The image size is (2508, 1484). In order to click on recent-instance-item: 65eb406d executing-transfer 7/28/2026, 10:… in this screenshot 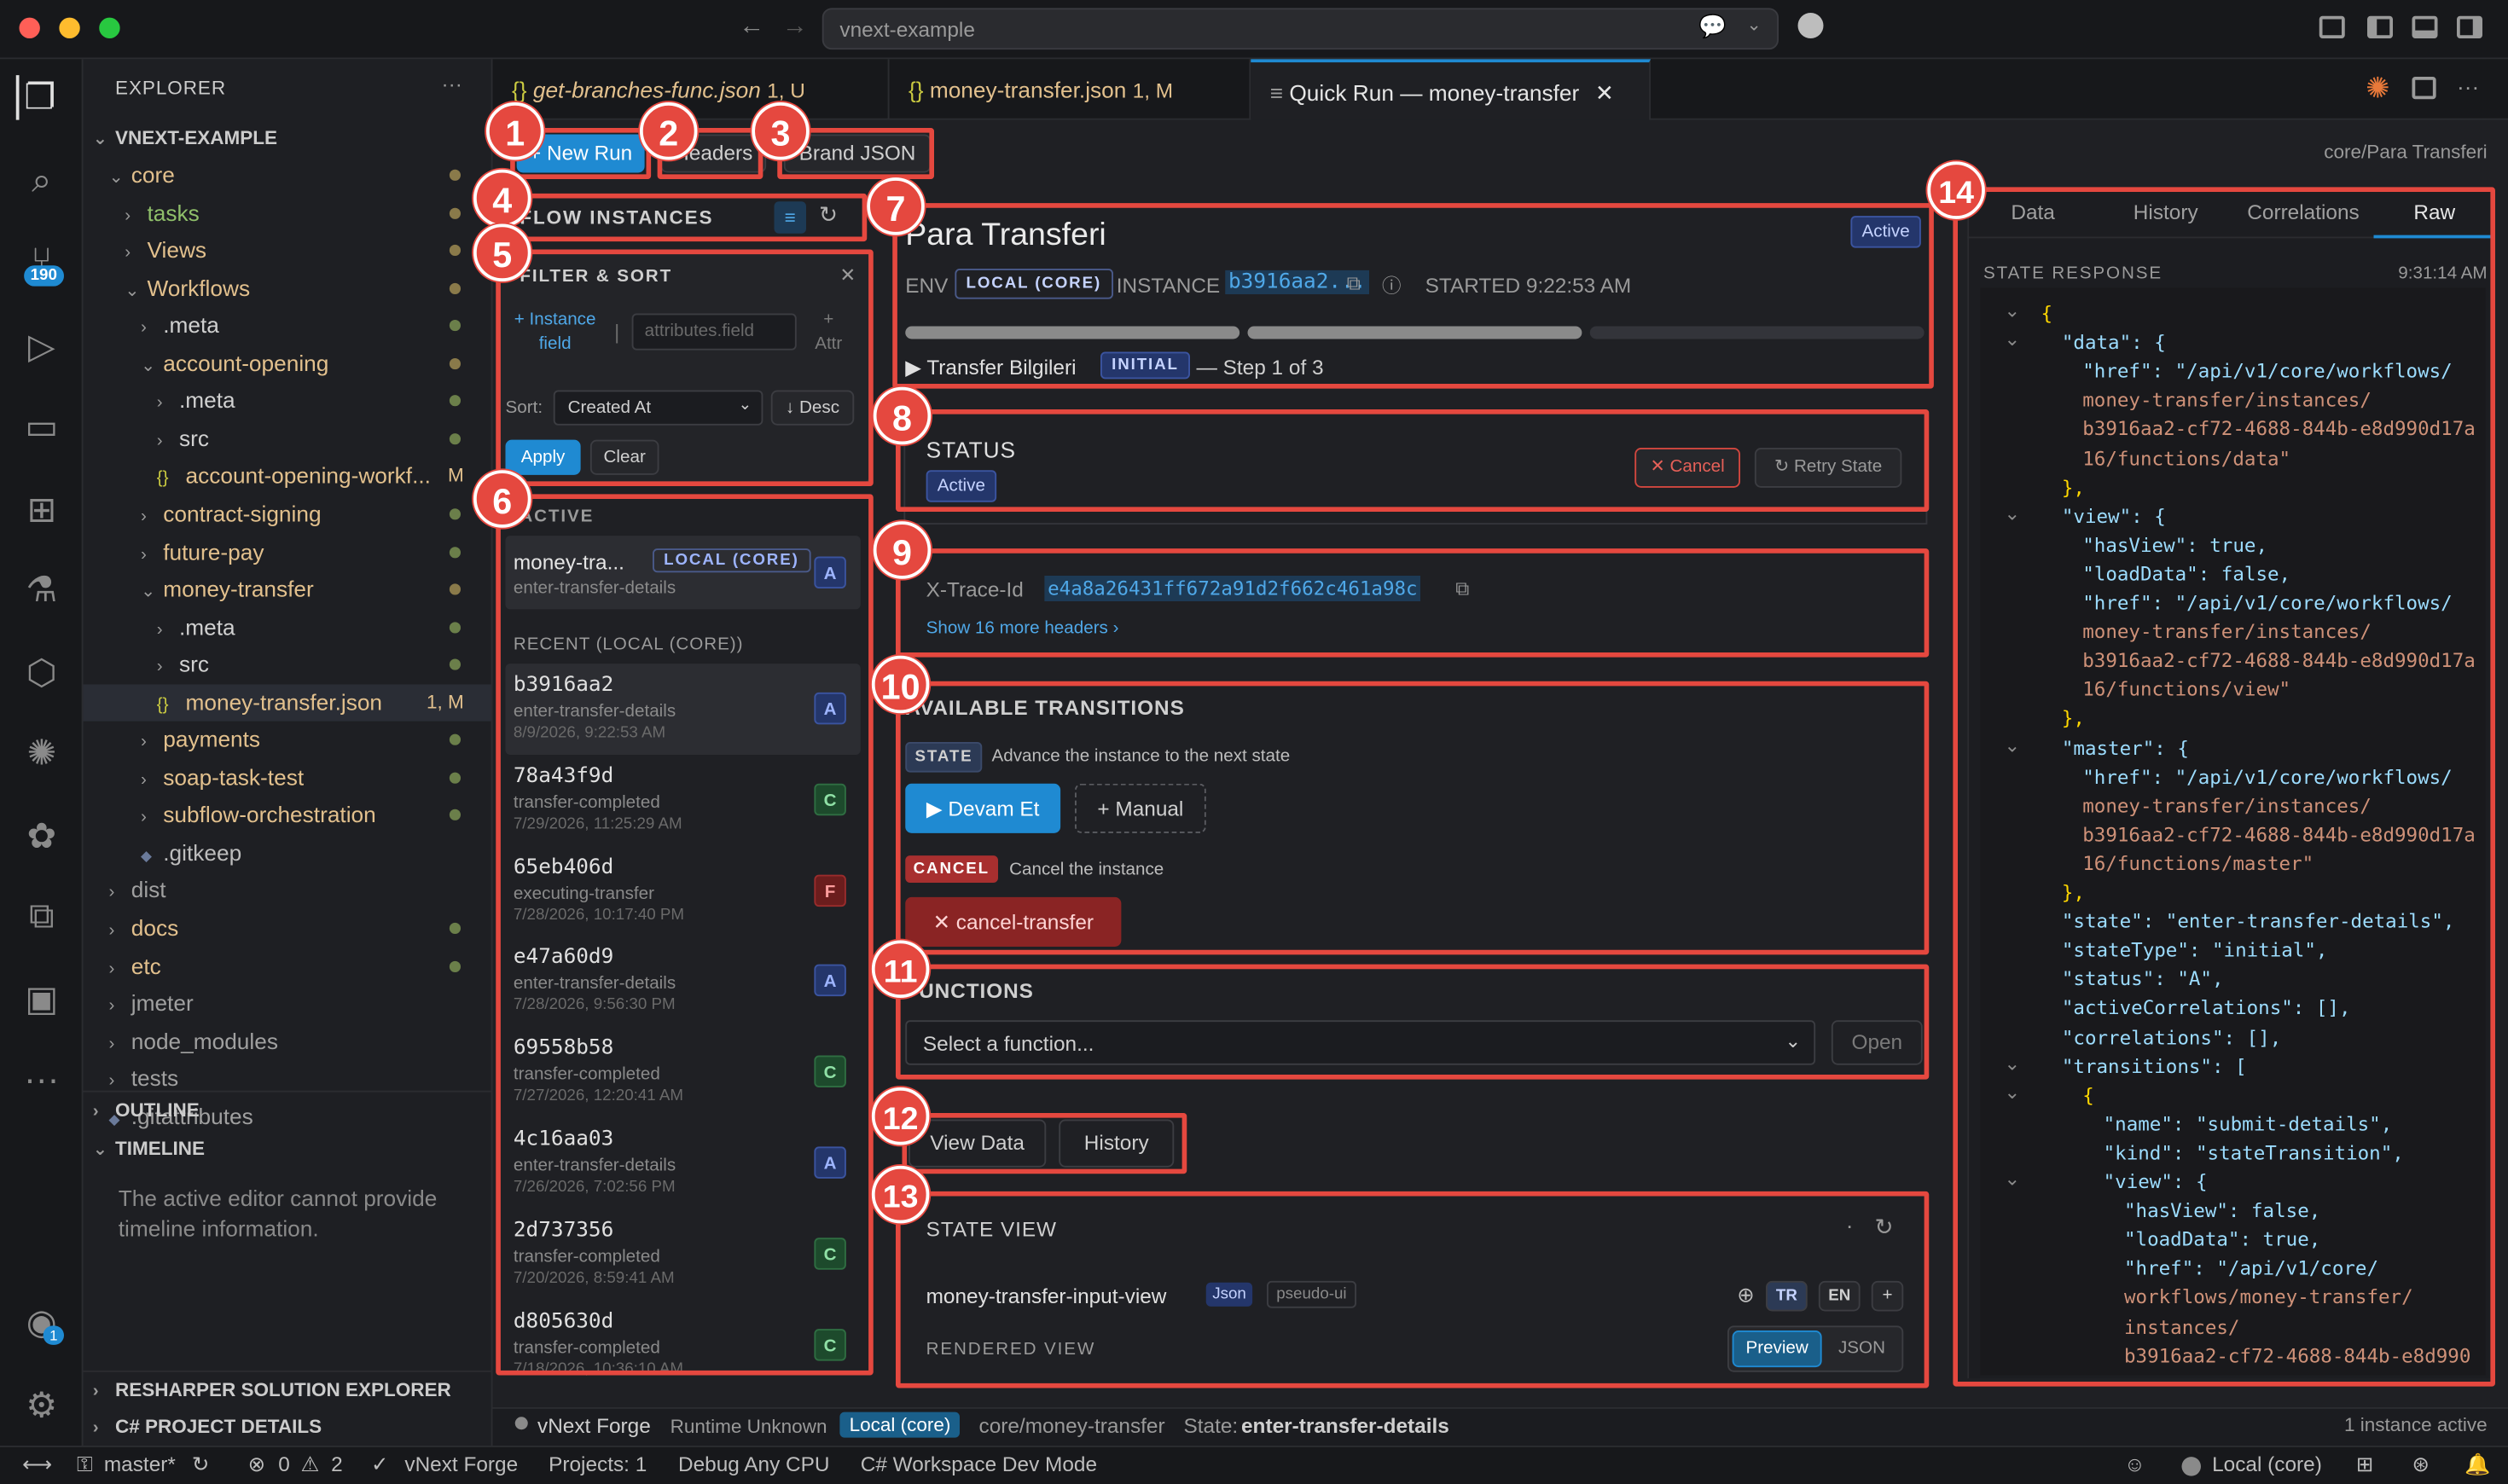, I will do `click(683, 890)`.